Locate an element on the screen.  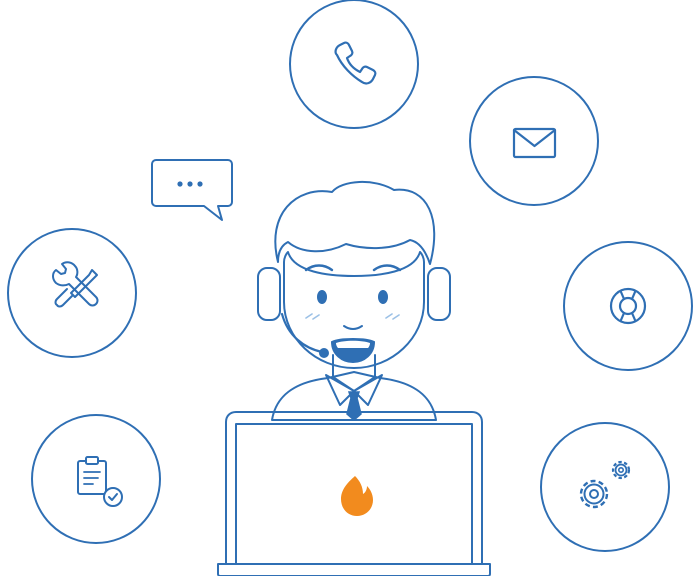
lifebuoy-icon is located at coordinates (628, 306).